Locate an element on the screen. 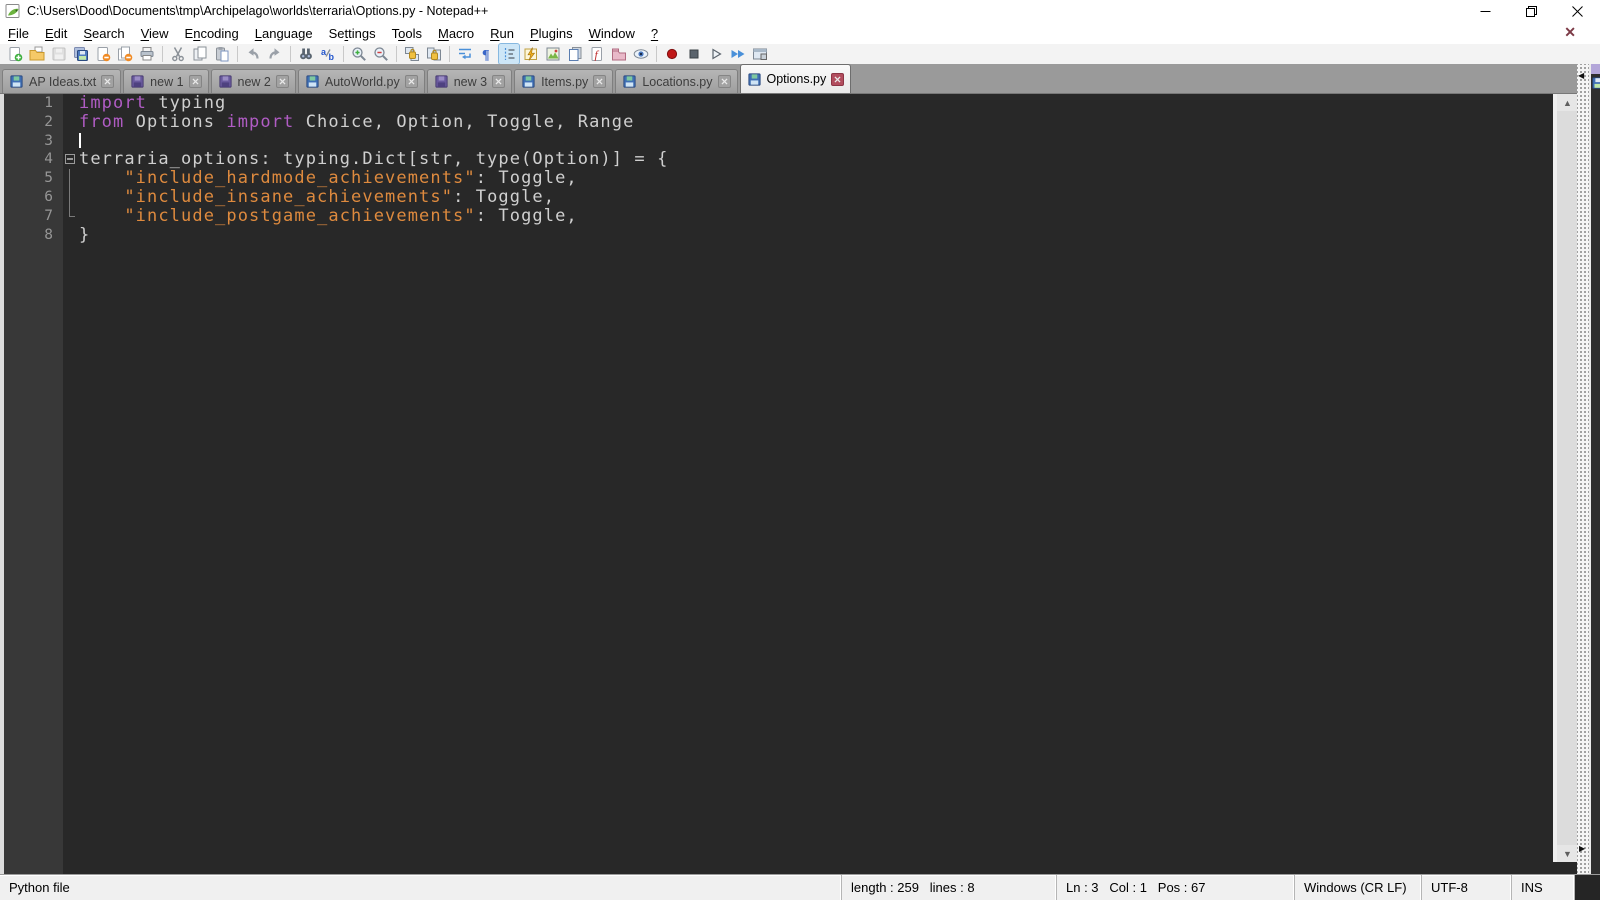  zoom-in-icon is located at coordinates (359, 54).